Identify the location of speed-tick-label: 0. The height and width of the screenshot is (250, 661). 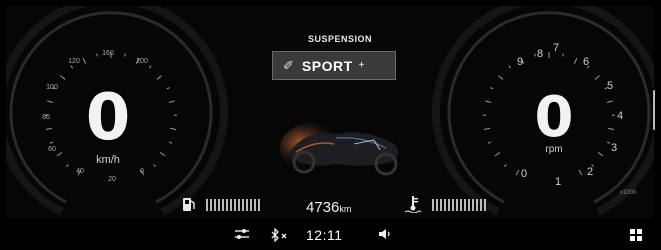
(142, 171).